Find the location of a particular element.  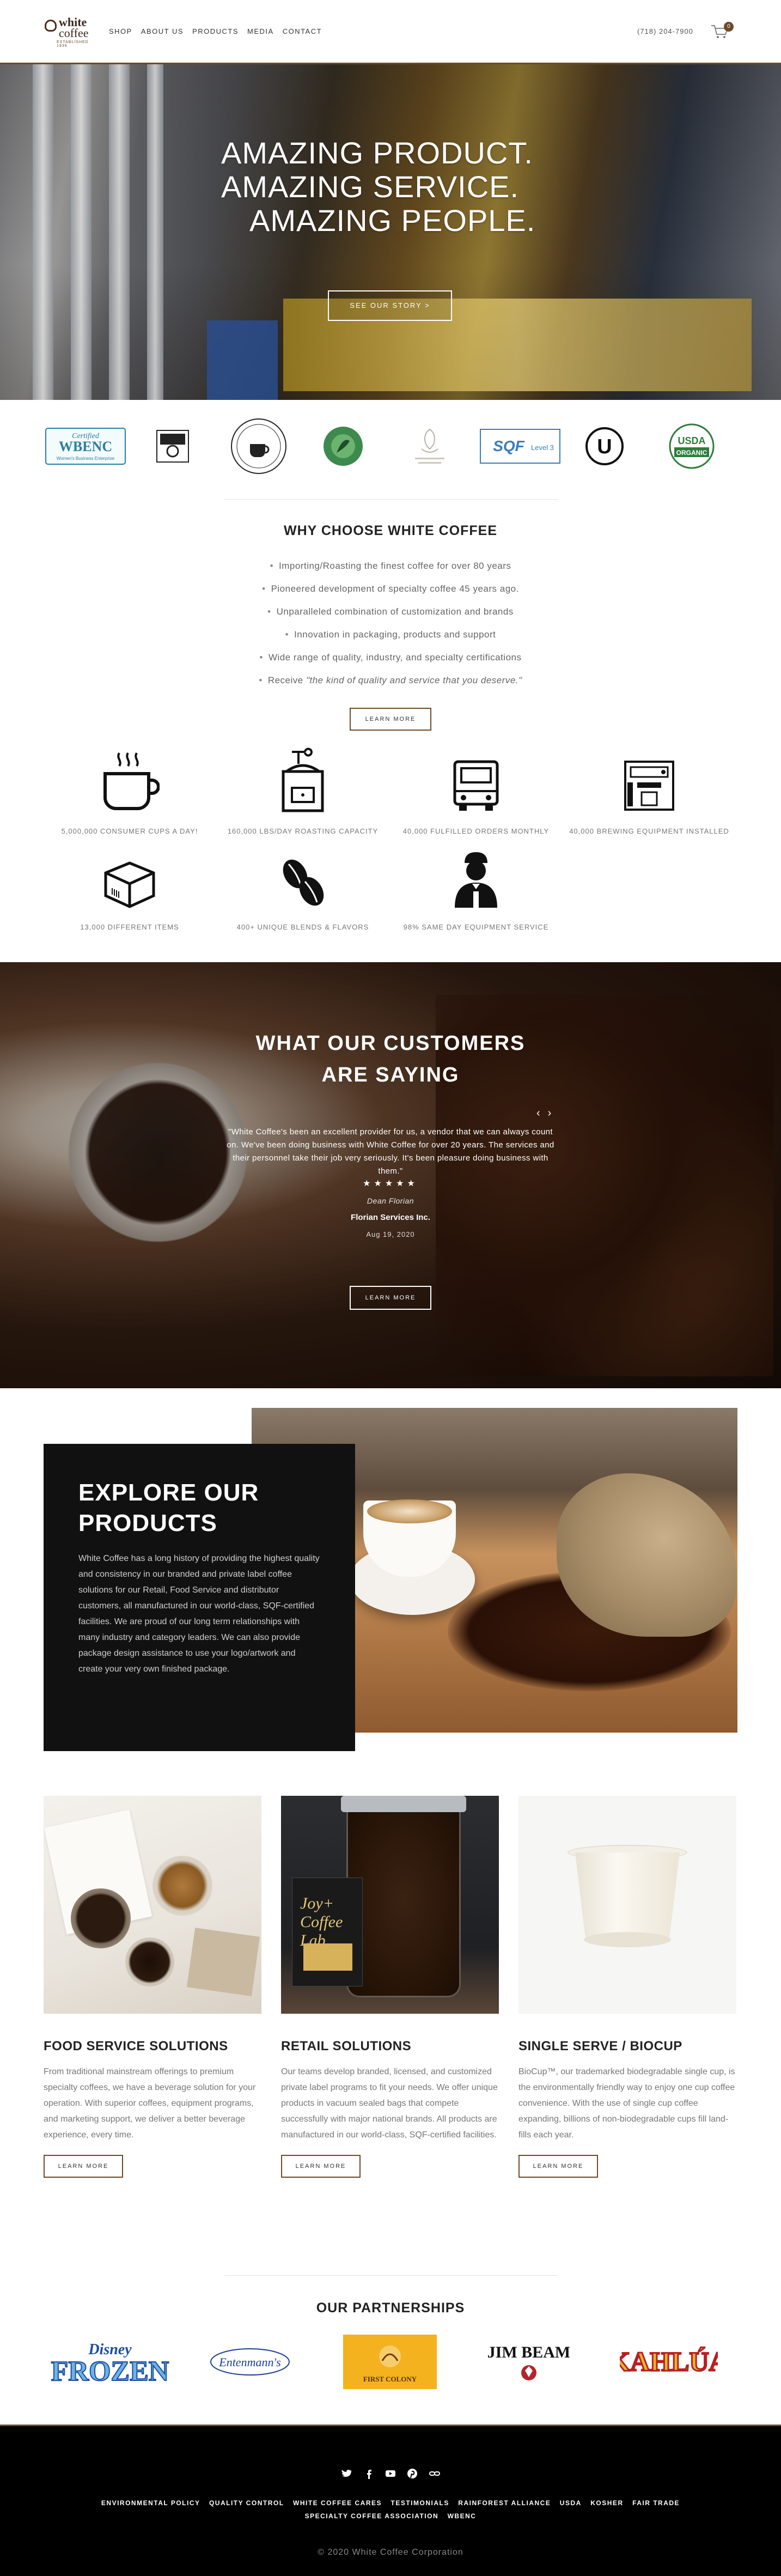

partner-entenmanns-logo: Entenmann's is located at coordinates (250, 2362).